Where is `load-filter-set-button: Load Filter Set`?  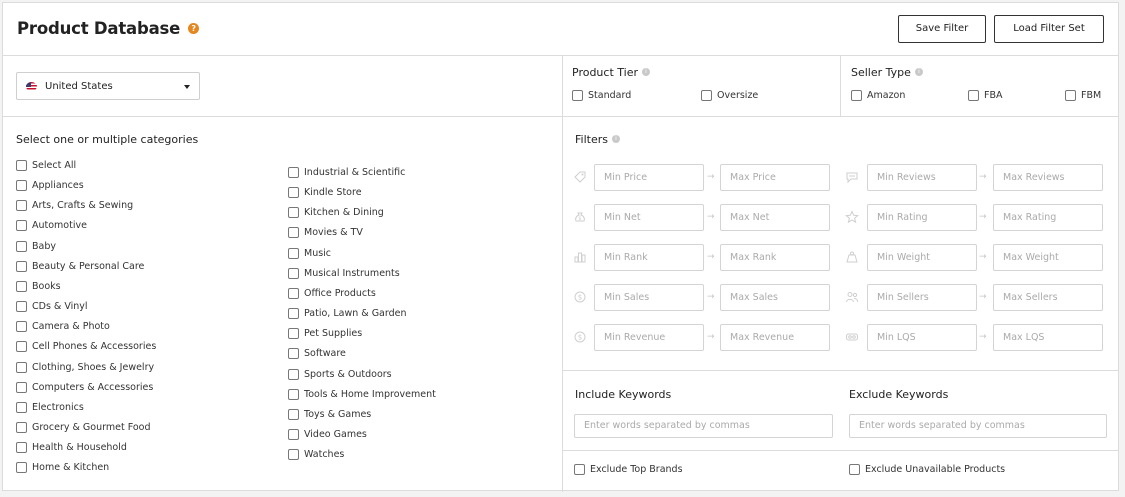
load-filter-set-button: Load Filter Set is located at coordinates (1049, 29).